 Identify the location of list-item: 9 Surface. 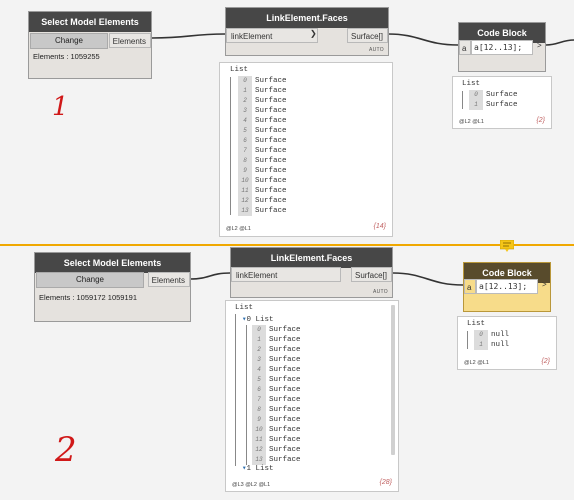
(276, 420).